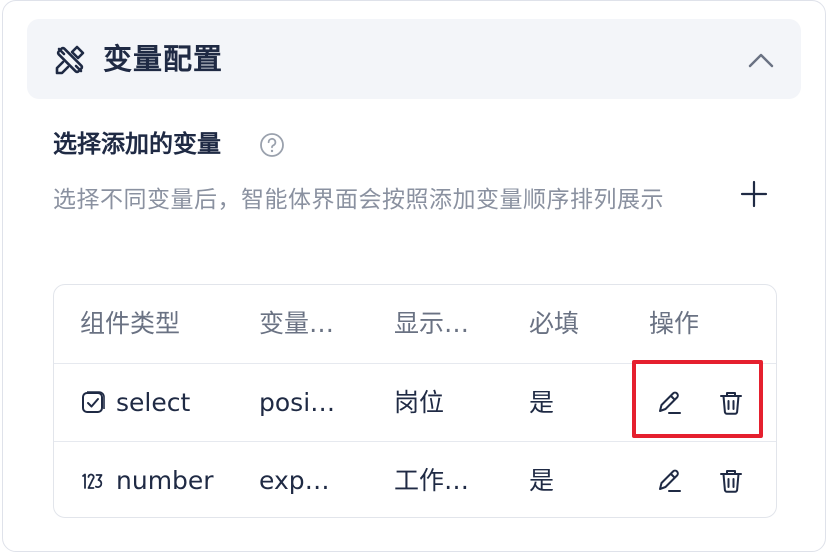  What do you see at coordinates (92, 481) in the screenshot?
I see `number-123-icon` at bounding box center [92, 481].